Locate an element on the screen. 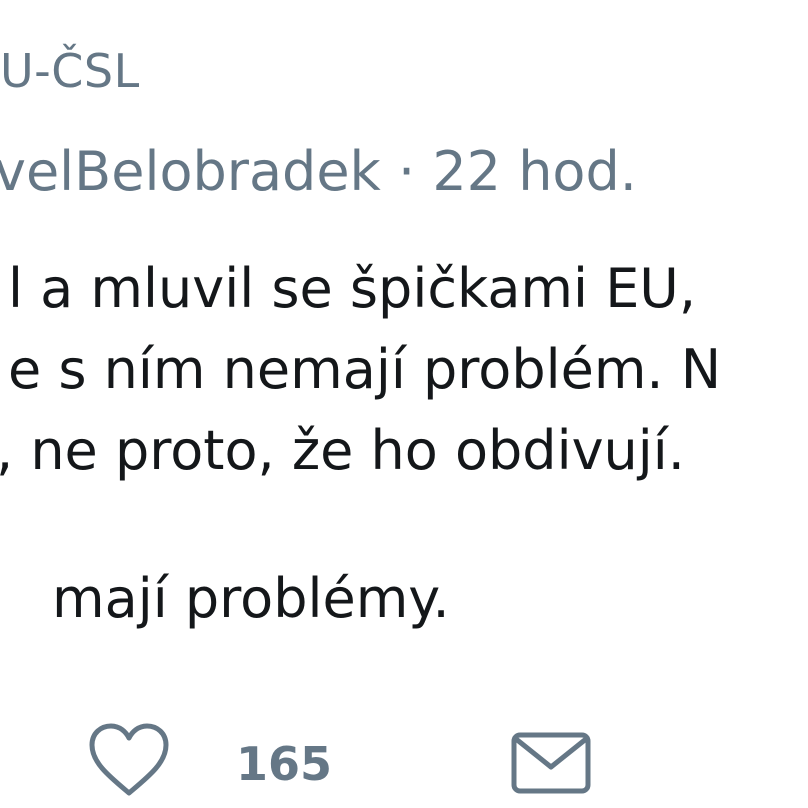  envelope-icon is located at coordinates (551, 763).